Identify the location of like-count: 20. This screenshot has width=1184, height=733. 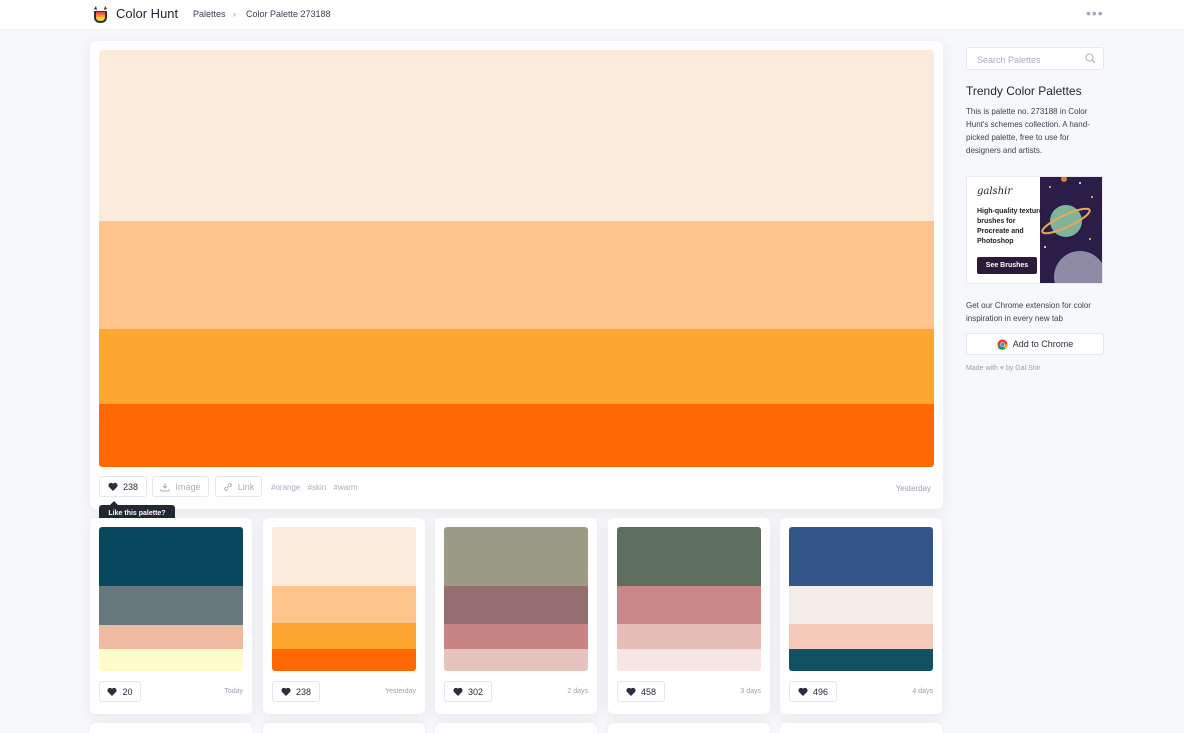
(127, 691).